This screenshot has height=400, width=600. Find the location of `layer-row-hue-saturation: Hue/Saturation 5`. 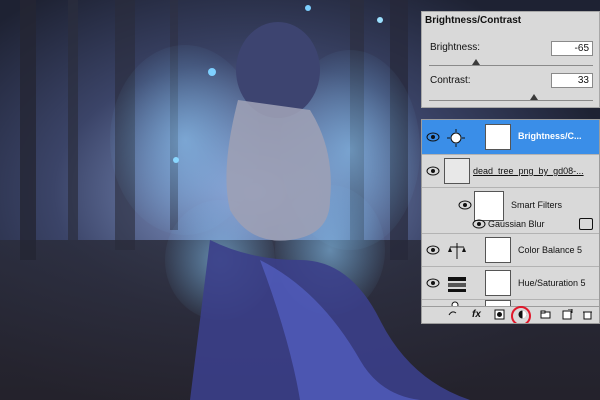

layer-row-hue-saturation: Hue/Saturation 5 is located at coordinates (510, 283).